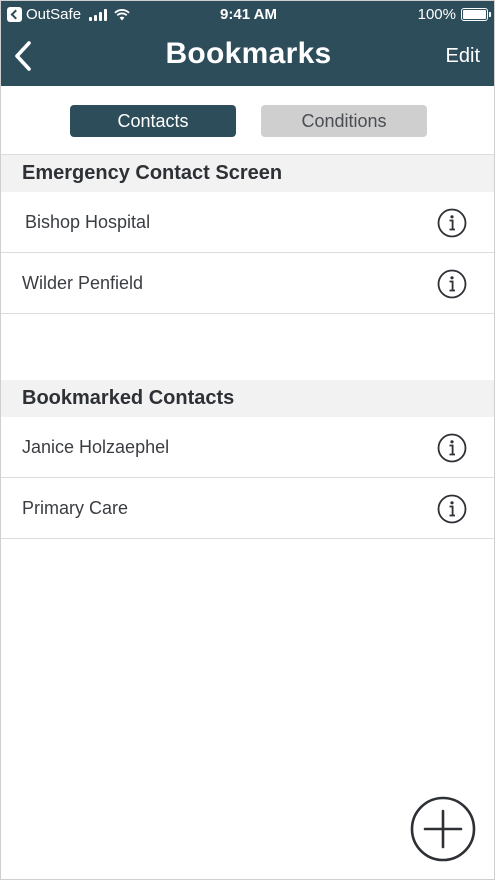  Describe the element at coordinates (344, 121) in the screenshot. I see `tab-conditions: Conditions` at that location.